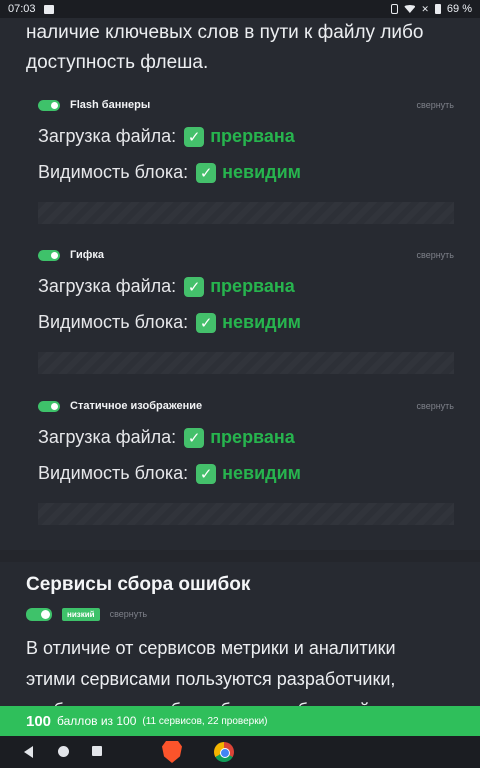  I want to click on clock: 07:03, so click(22, 9).